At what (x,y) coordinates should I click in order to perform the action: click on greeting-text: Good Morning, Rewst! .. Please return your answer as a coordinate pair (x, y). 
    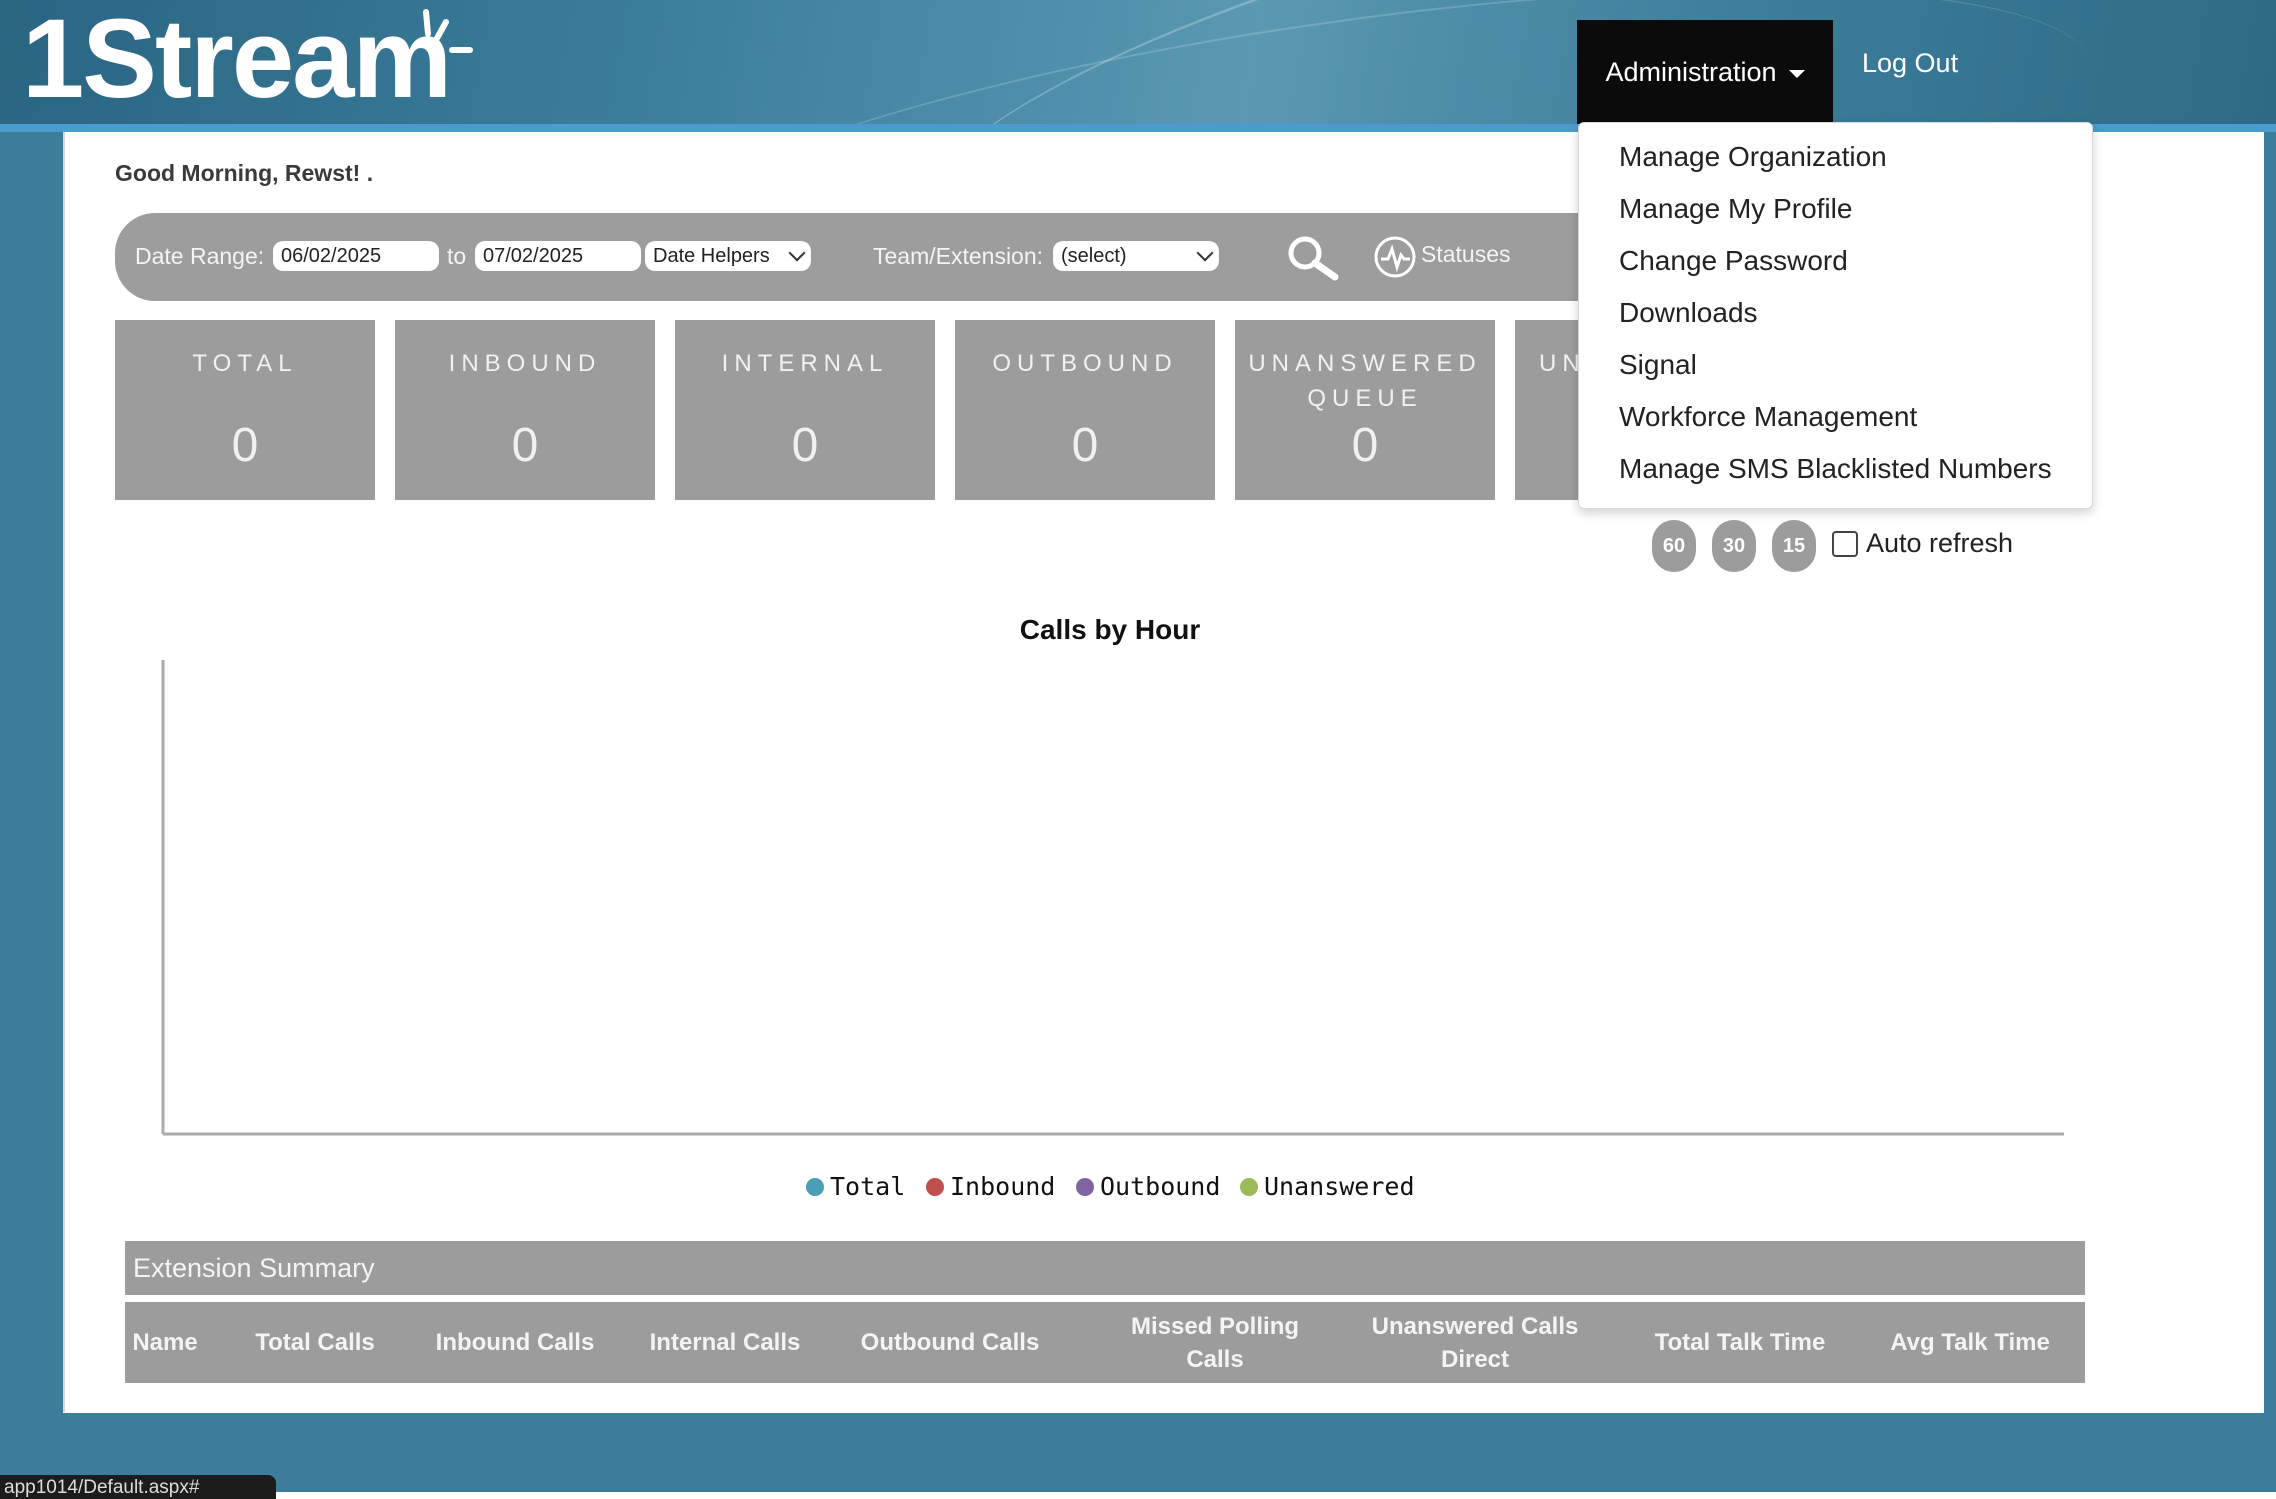
    Looking at the image, I should click on (244, 173).